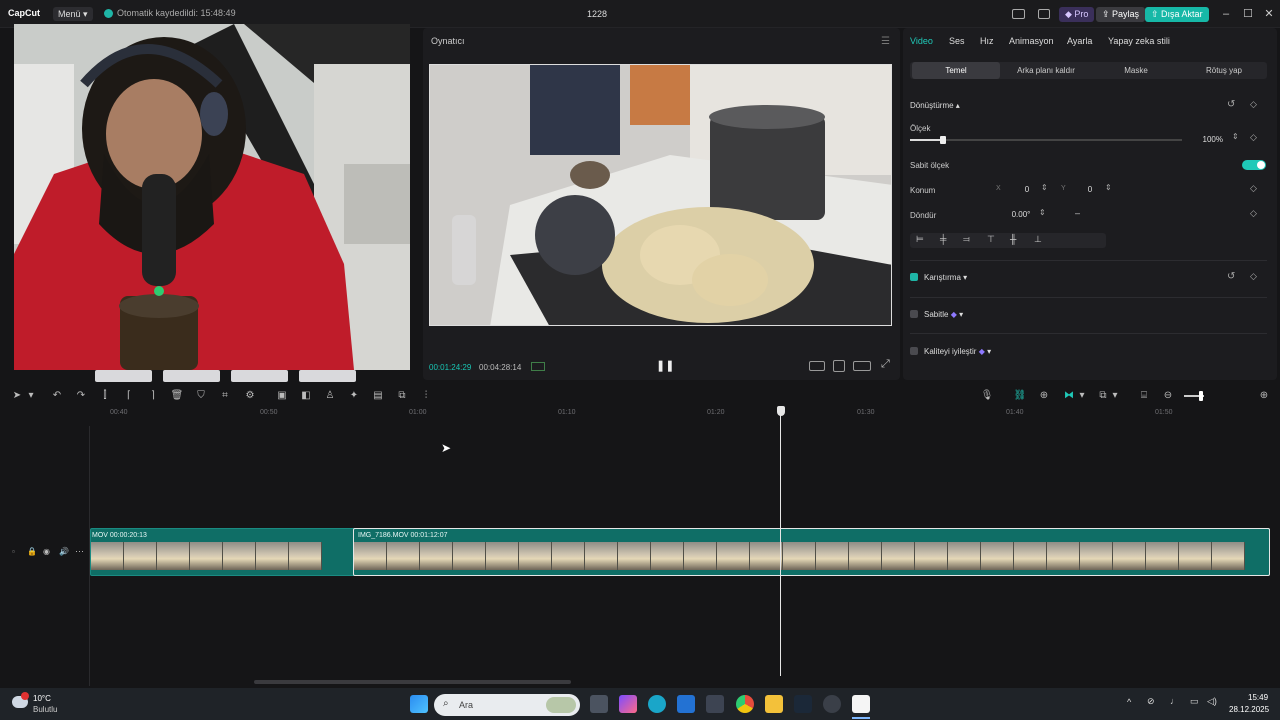 The height and width of the screenshot is (720, 1280). Describe the element at coordinates (832, 704) in the screenshot. I see `settings-app-icon` at that location.